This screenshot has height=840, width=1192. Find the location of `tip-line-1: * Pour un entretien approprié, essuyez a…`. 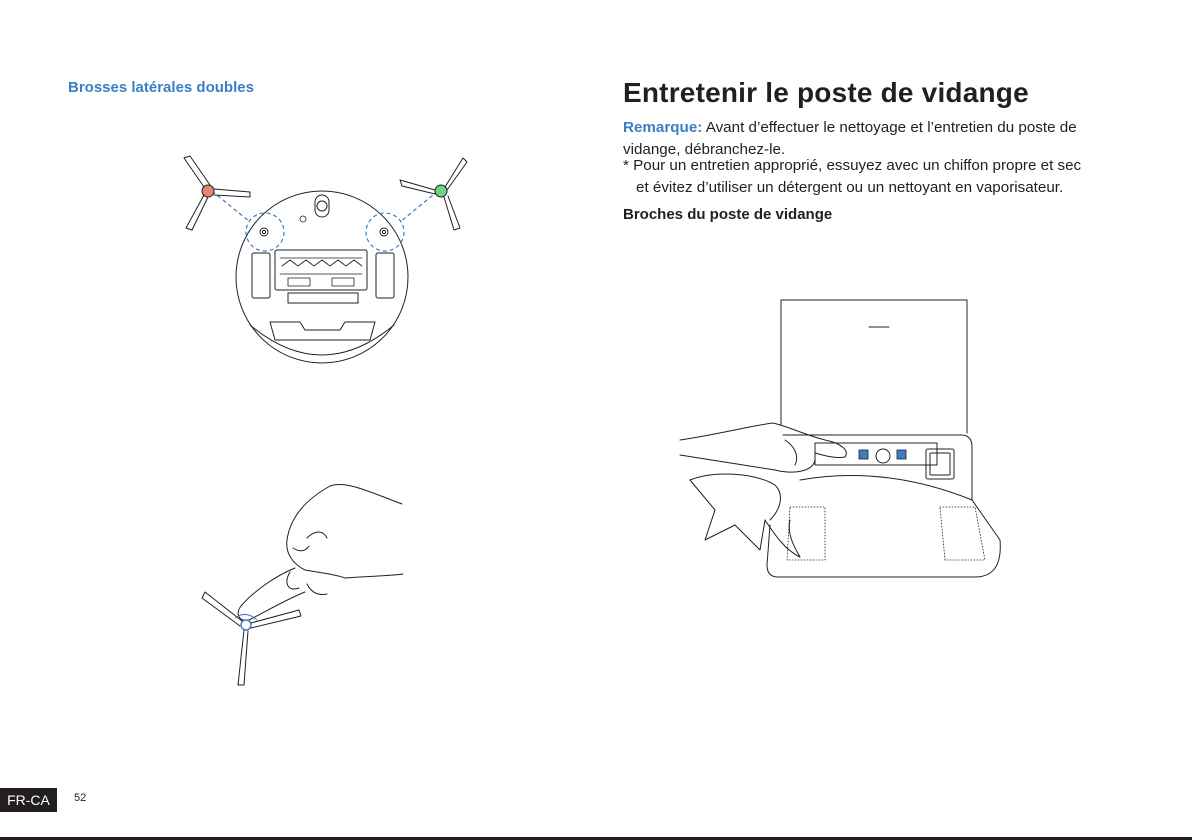

tip-line-1: * Pour un entretien approprié, essuyez a… is located at coordinates (852, 165).